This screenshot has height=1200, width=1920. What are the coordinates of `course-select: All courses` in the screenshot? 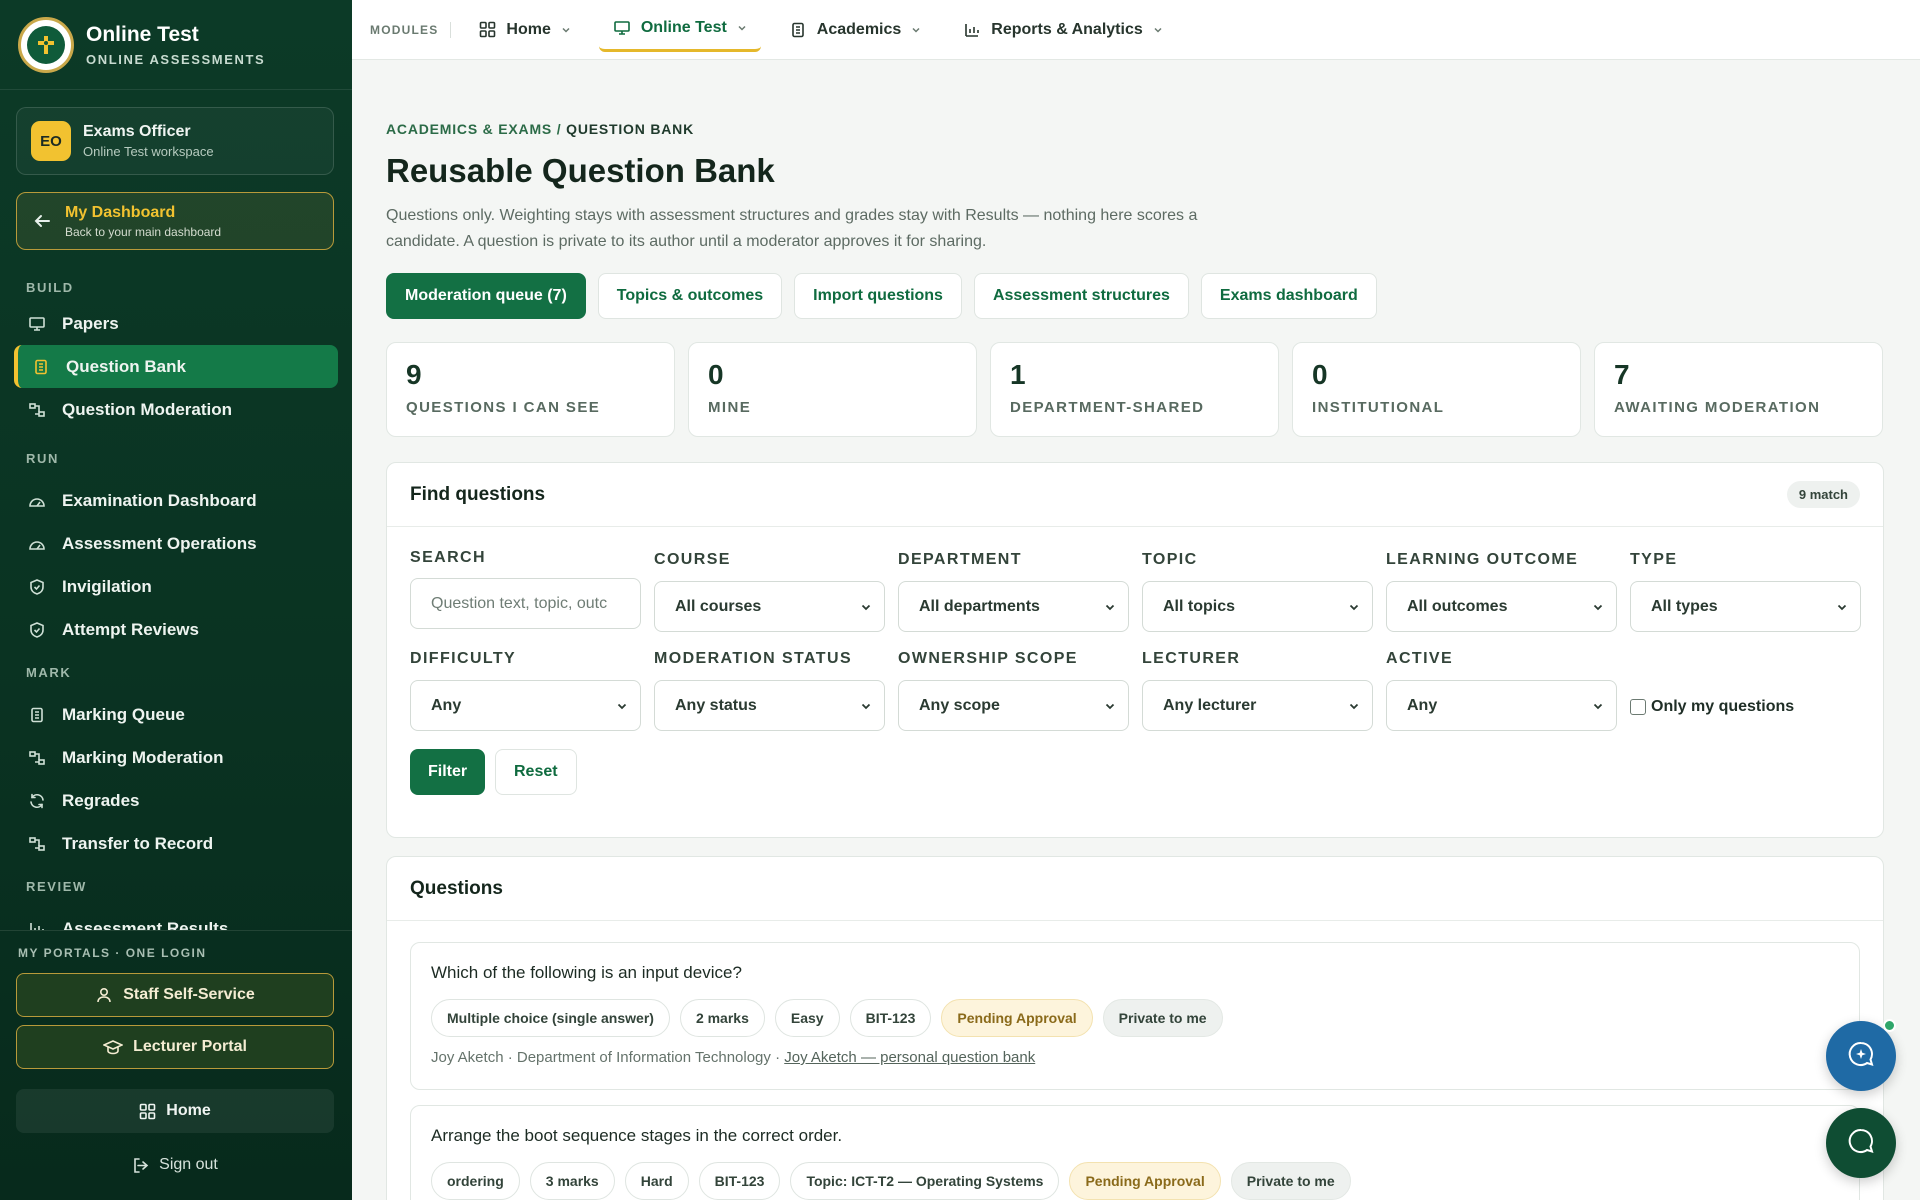 It's located at (769, 606).